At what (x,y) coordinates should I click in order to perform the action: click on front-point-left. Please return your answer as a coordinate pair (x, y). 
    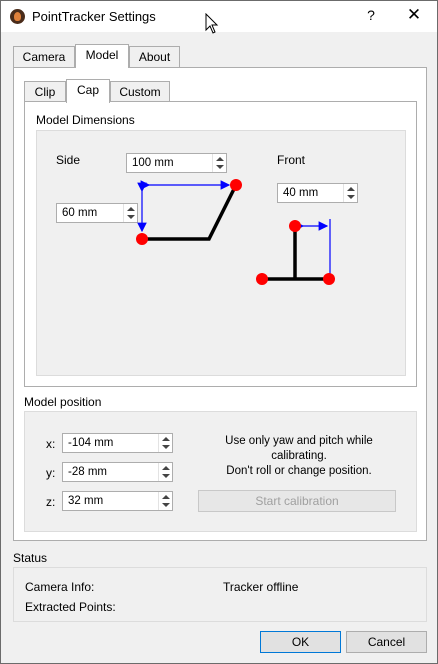
    Looking at the image, I should click on (262, 279).